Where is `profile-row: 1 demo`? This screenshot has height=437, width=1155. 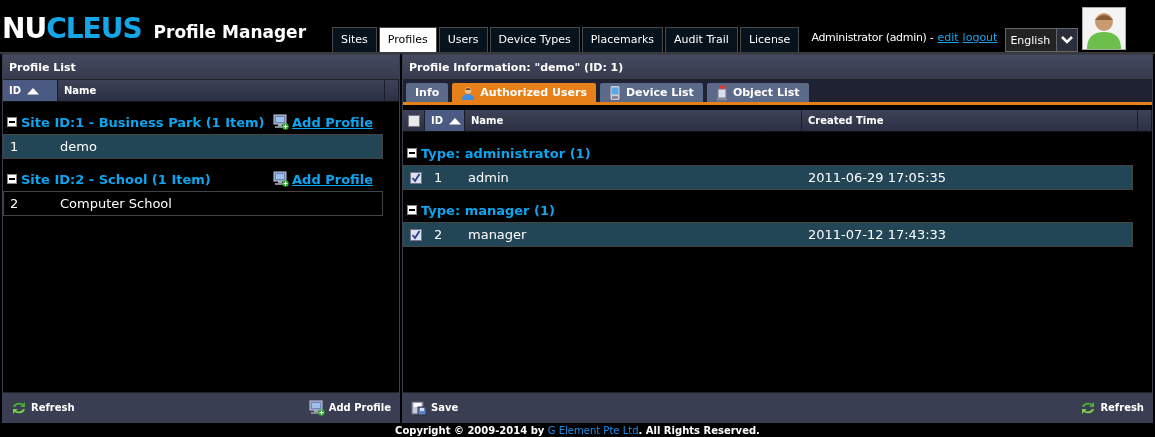 profile-row: 1 demo is located at coordinates (193, 146).